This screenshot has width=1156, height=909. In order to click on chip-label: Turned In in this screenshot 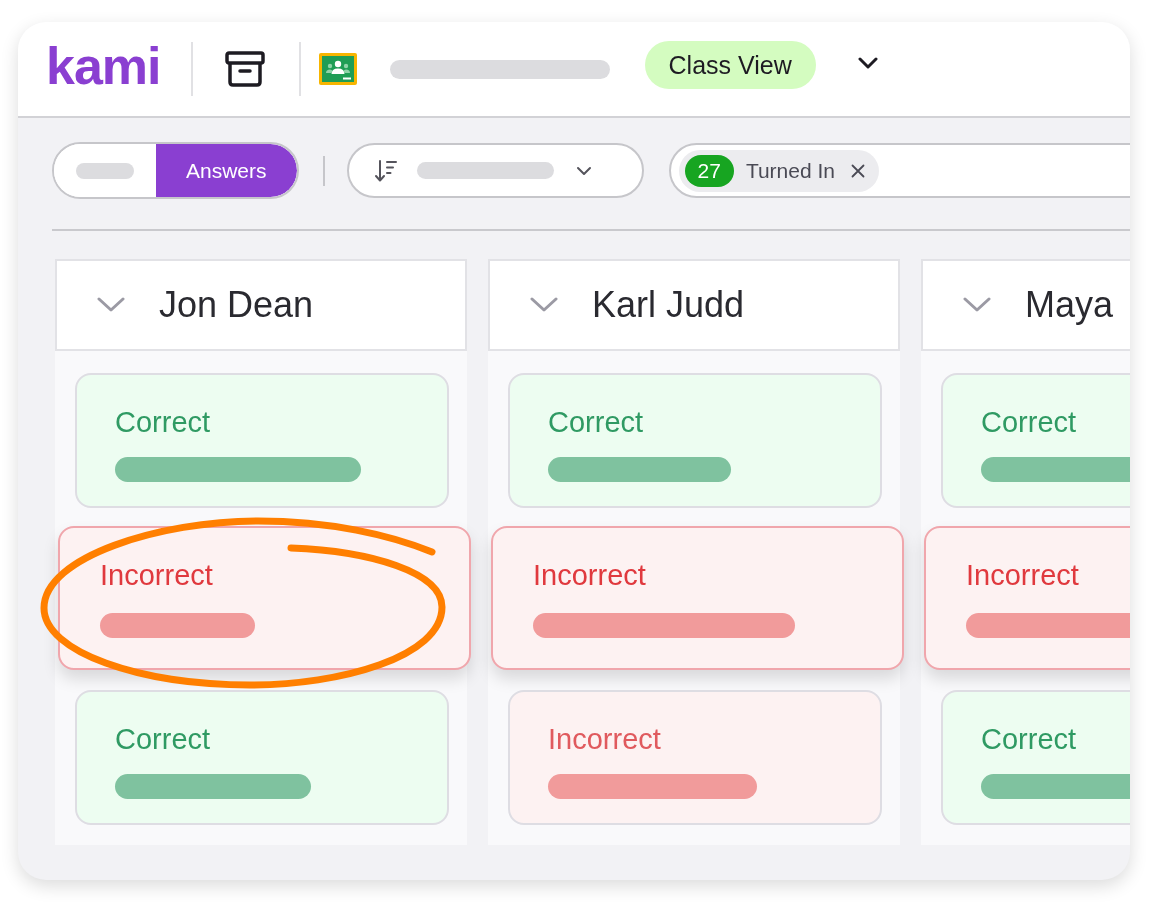, I will do `click(790, 170)`.